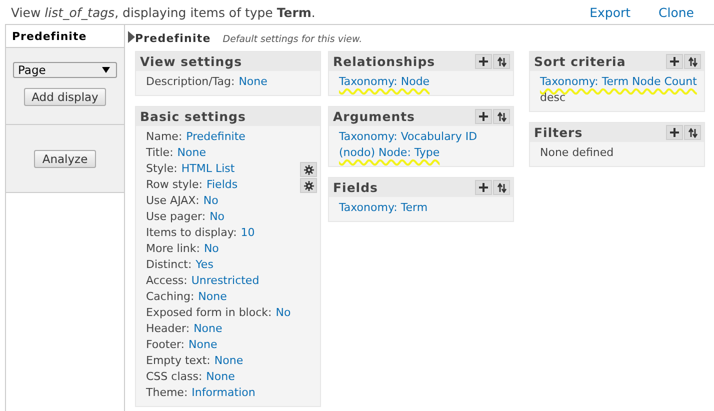 Image resolution: width=714 pixels, height=411 pixels. Describe the element at coordinates (168, 328) in the screenshot. I see `setting-label: Header:` at that location.